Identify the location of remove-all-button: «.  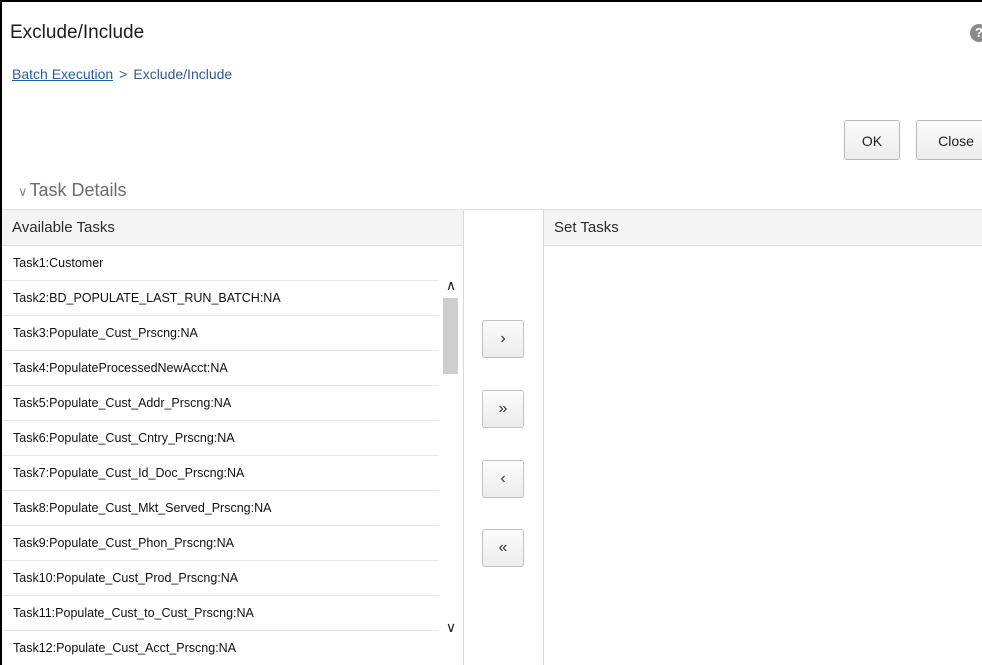
(503, 548).